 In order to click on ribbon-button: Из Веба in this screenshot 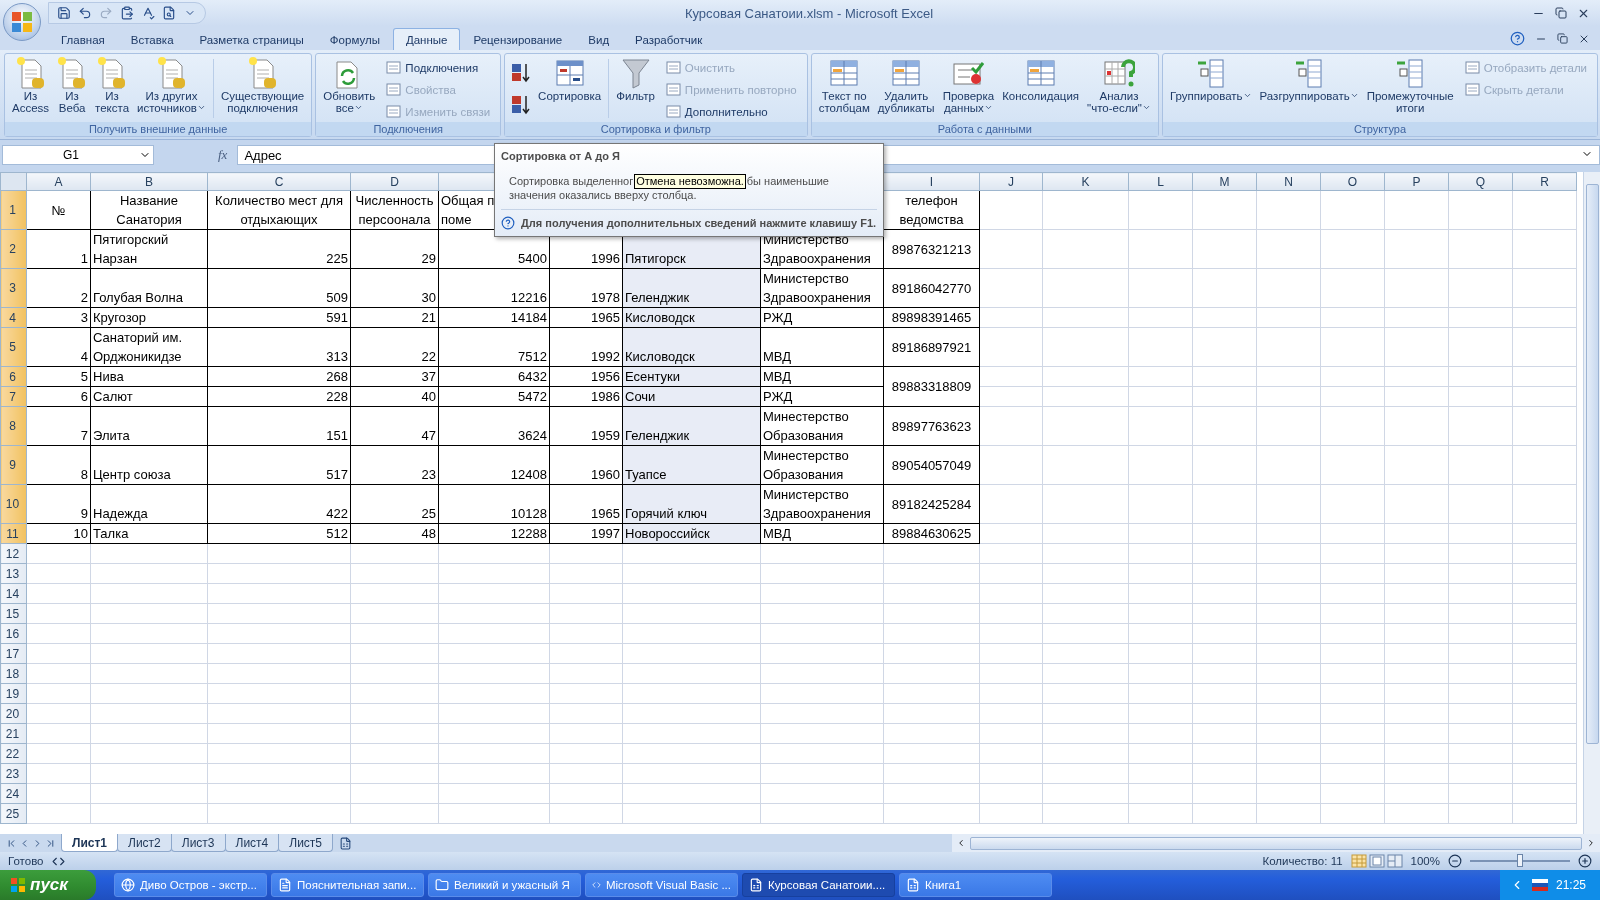, I will do `click(72, 84)`.